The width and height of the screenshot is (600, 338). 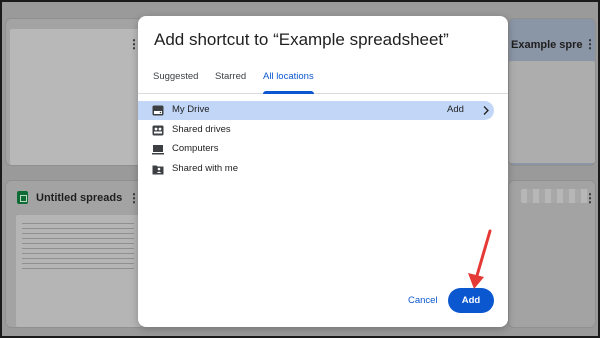 I want to click on location-label: Shared with me, so click(x=205, y=168).